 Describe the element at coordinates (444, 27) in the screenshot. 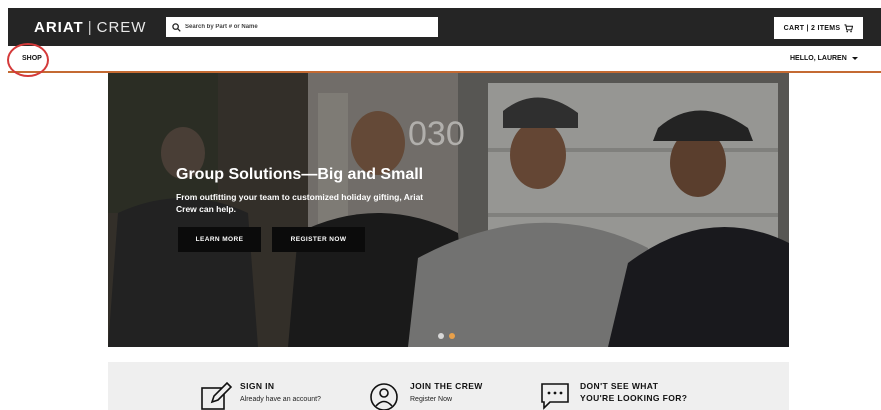

I see `top-header: ARIAT | CREW CART | 2 ITEMS` at that location.